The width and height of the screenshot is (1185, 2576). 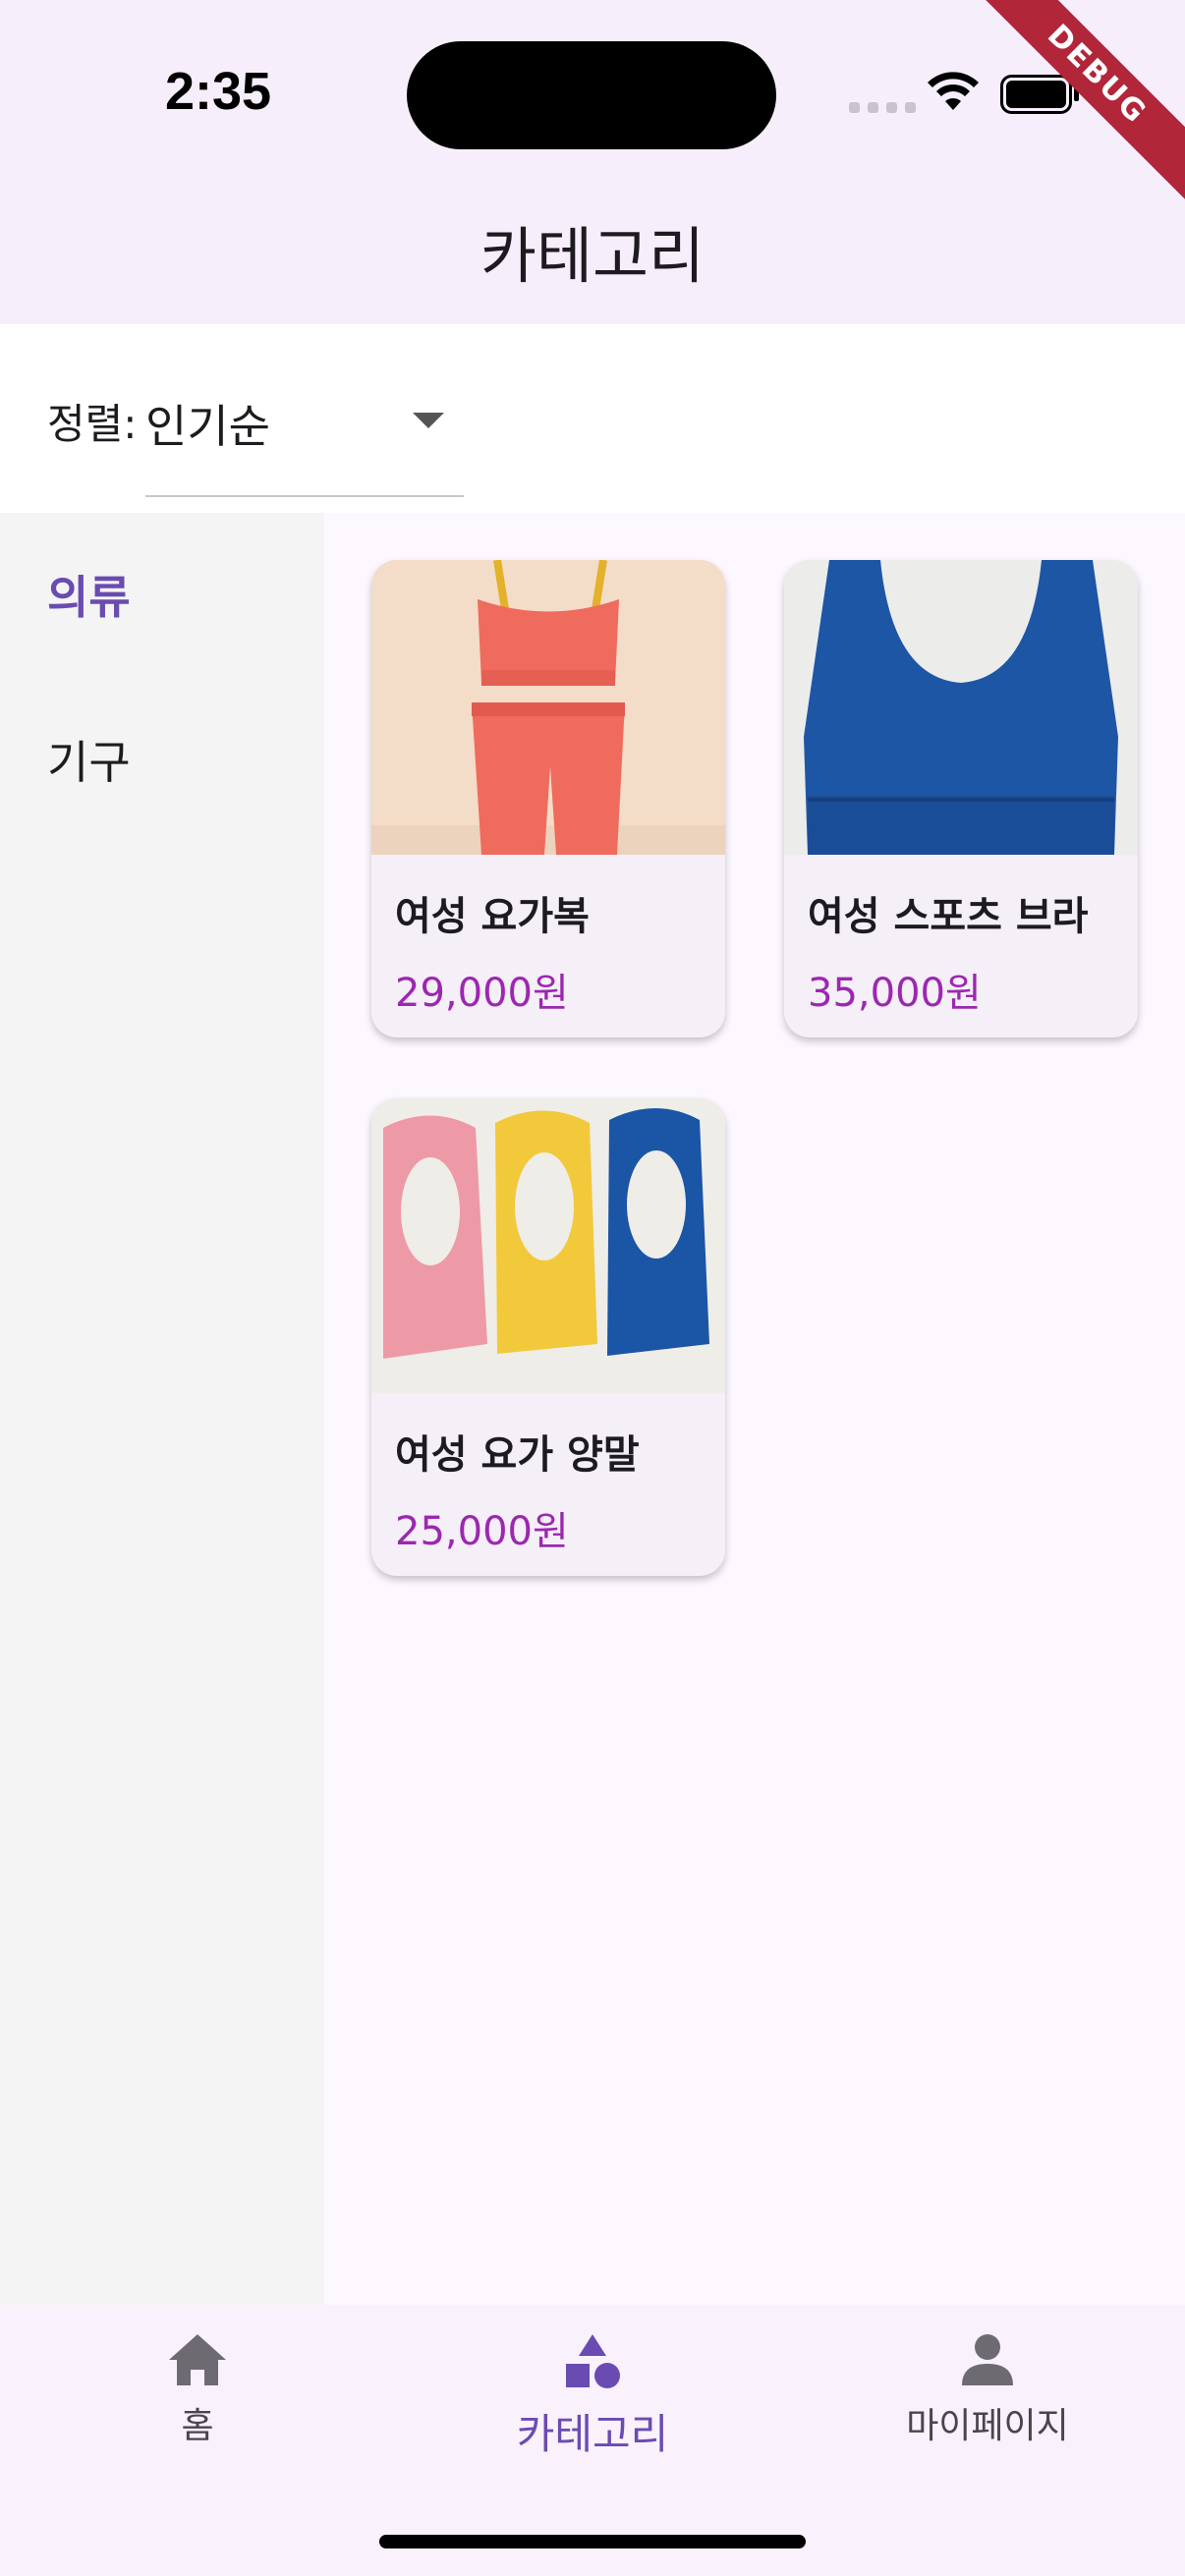 What do you see at coordinates (305, 437) in the screenshot?
I see `sort-dropdown: 인기순` at bounding box center [305, 437].